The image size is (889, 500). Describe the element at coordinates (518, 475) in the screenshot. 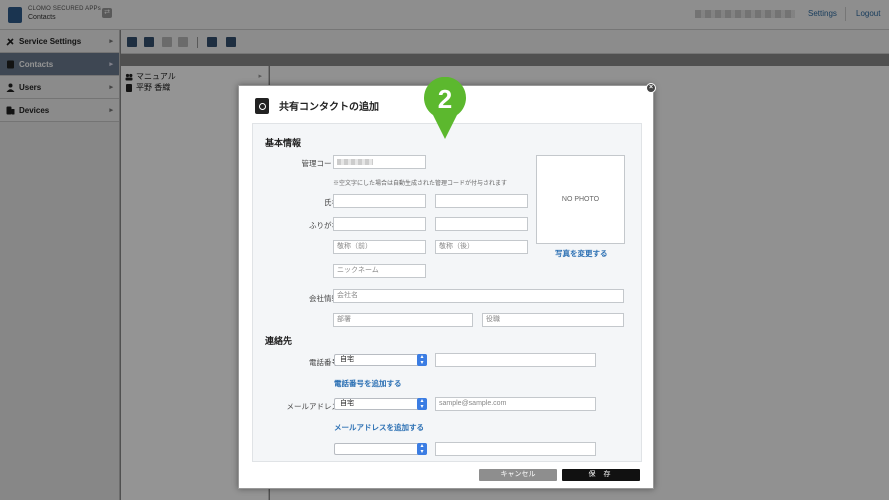

I see `cancel-button: キャンセル` at that location.